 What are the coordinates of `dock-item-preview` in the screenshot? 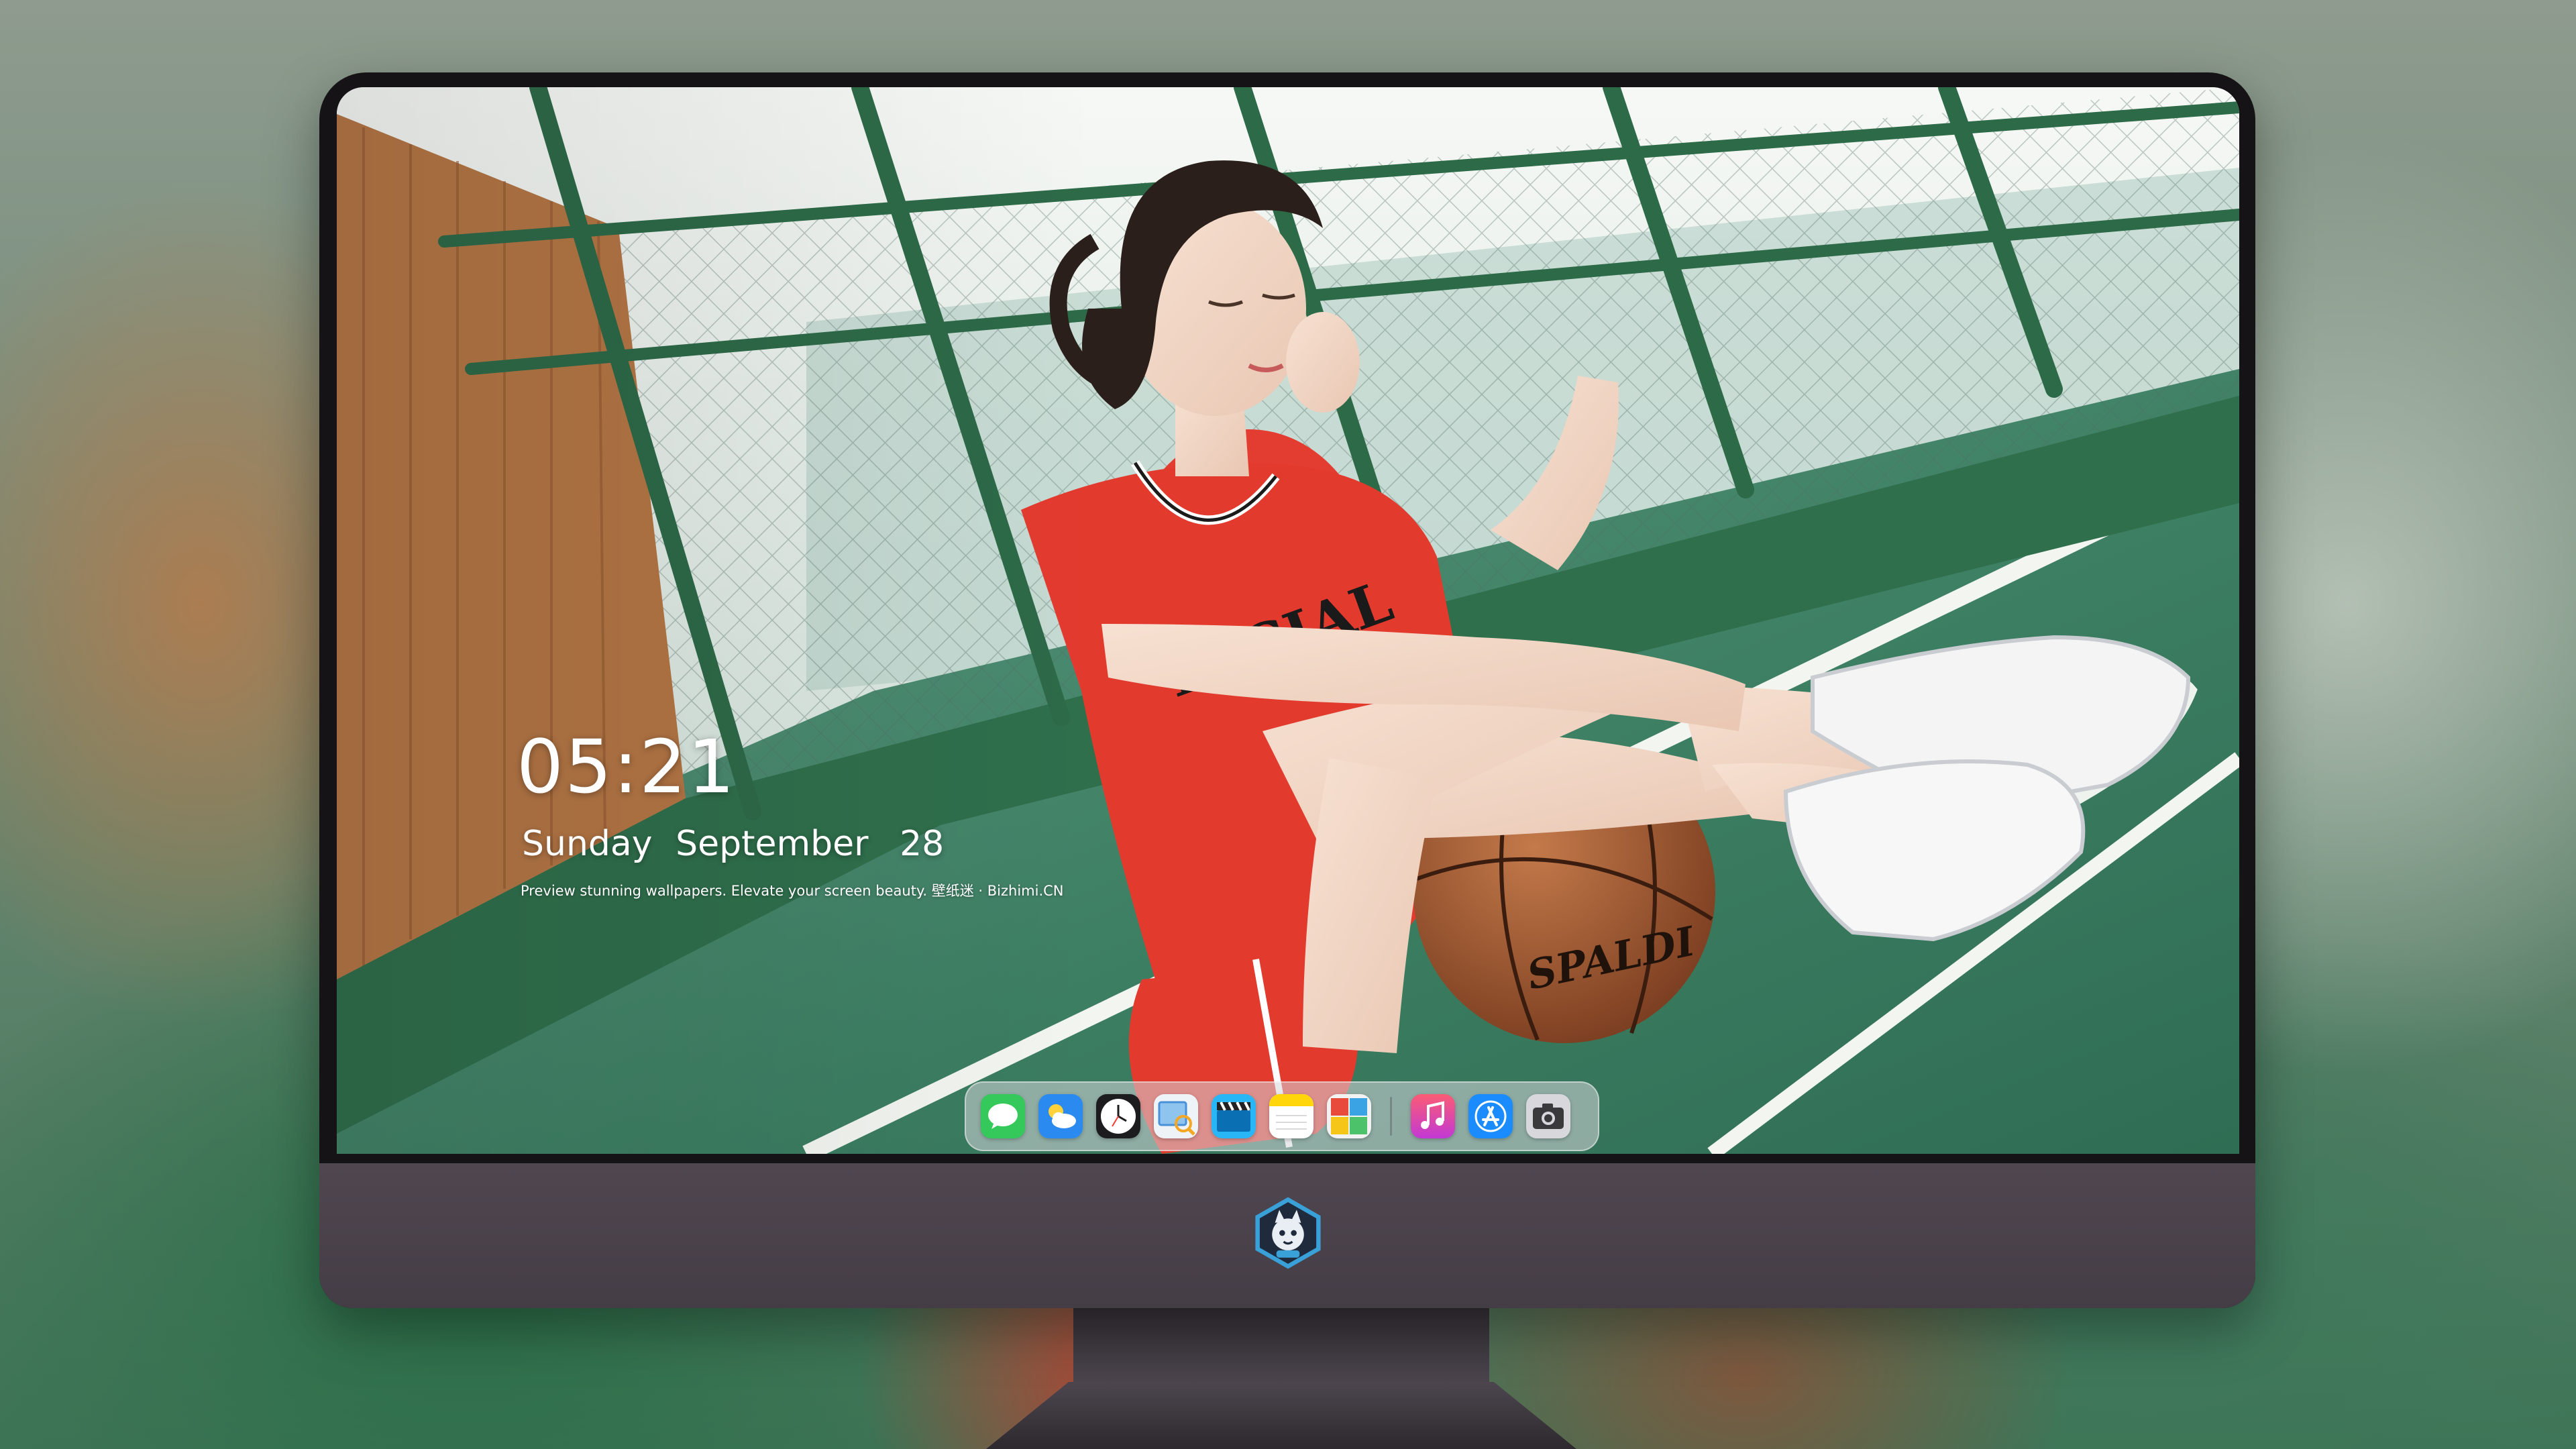 It's located at (1176, 1116).